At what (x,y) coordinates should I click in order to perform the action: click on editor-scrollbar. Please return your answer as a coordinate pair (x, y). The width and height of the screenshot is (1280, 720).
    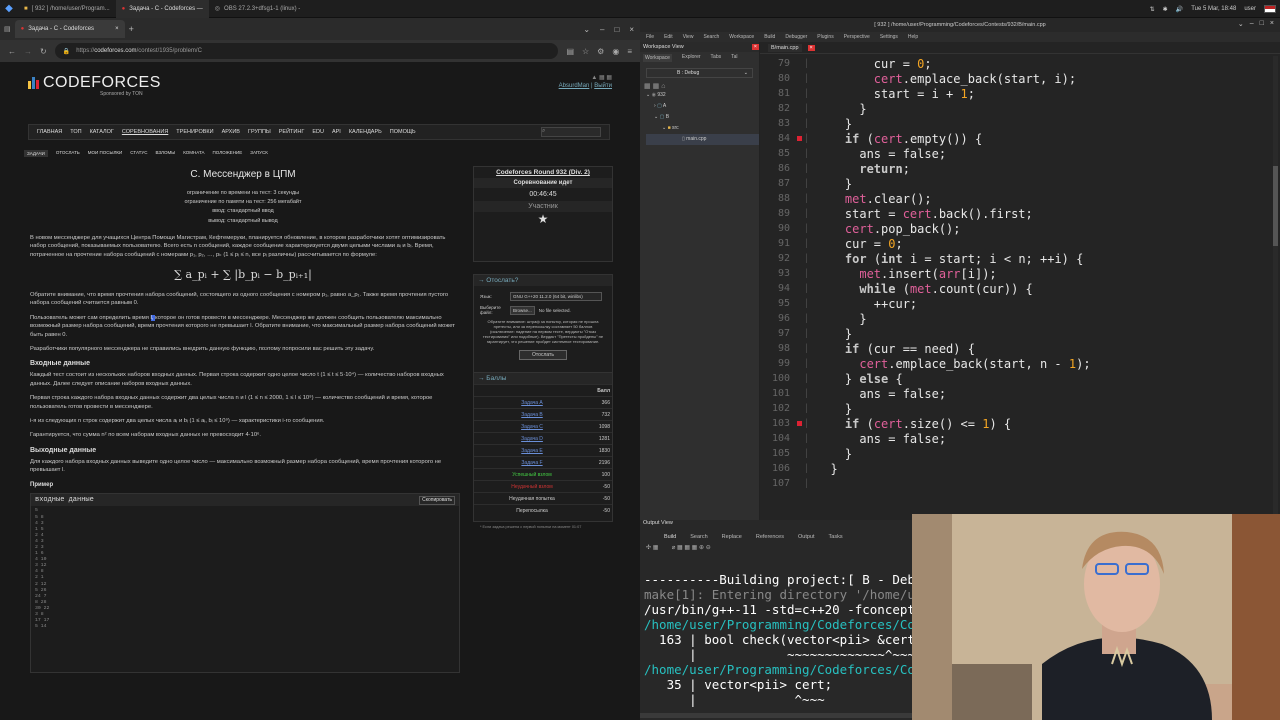
    Looking at the image, I should click on (1275, 286).